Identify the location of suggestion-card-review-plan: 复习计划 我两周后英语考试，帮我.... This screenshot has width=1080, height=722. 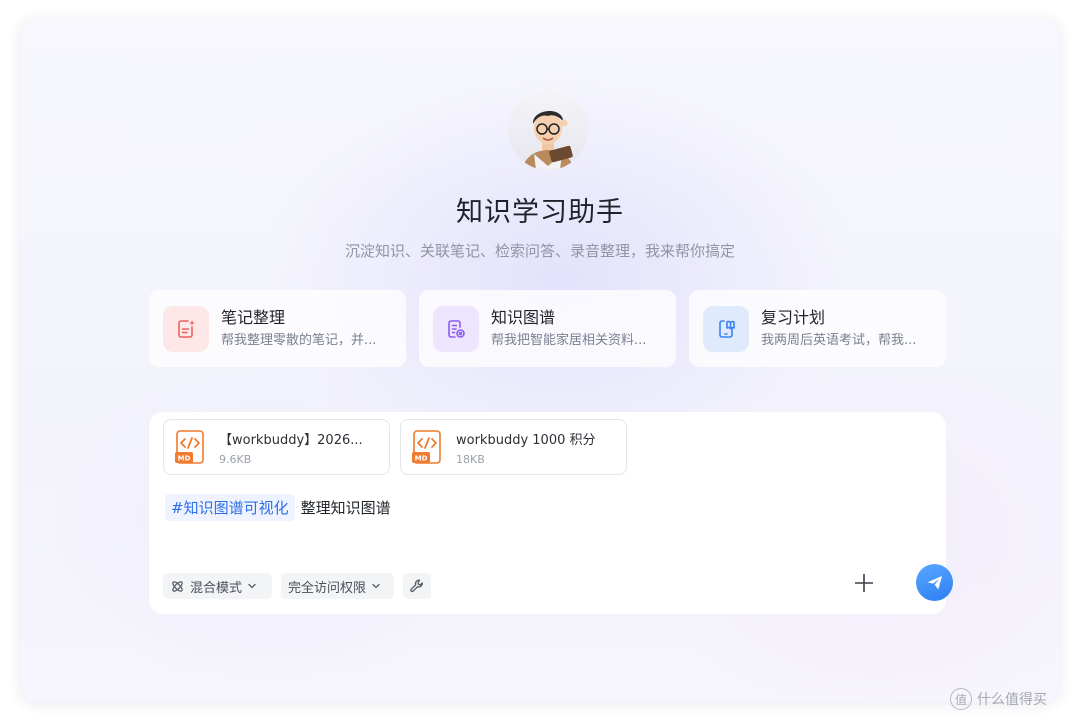
(817, 328).